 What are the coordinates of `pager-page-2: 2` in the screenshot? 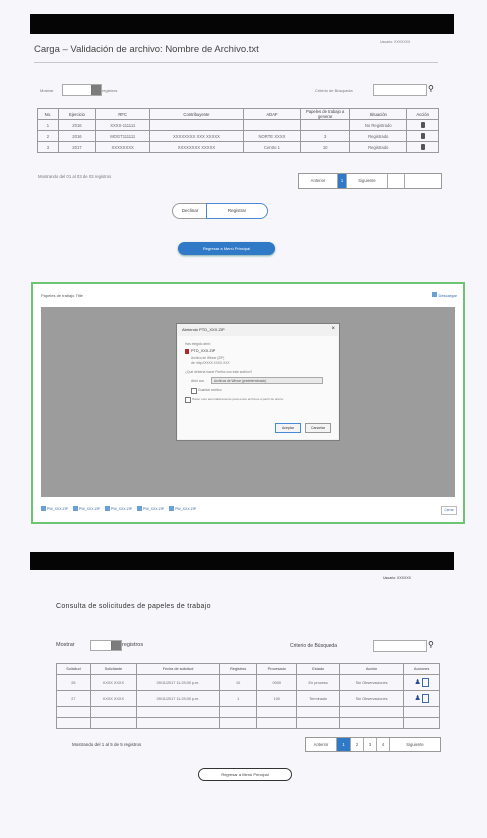 It's located at (357, 744).